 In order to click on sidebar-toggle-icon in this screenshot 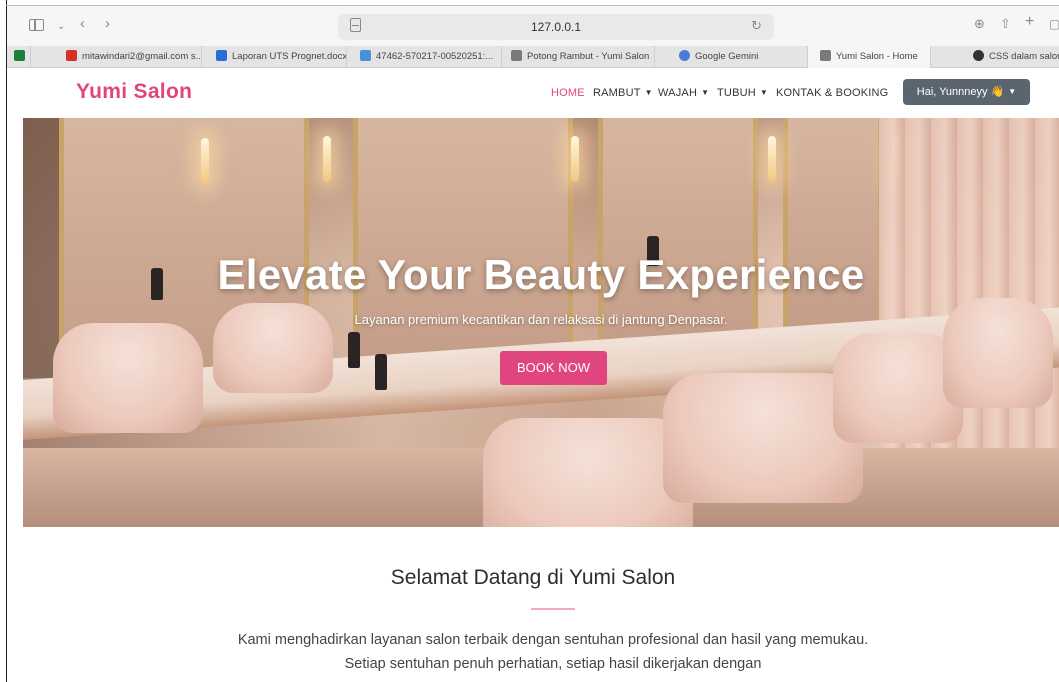, I will do `click(36, 25)`.